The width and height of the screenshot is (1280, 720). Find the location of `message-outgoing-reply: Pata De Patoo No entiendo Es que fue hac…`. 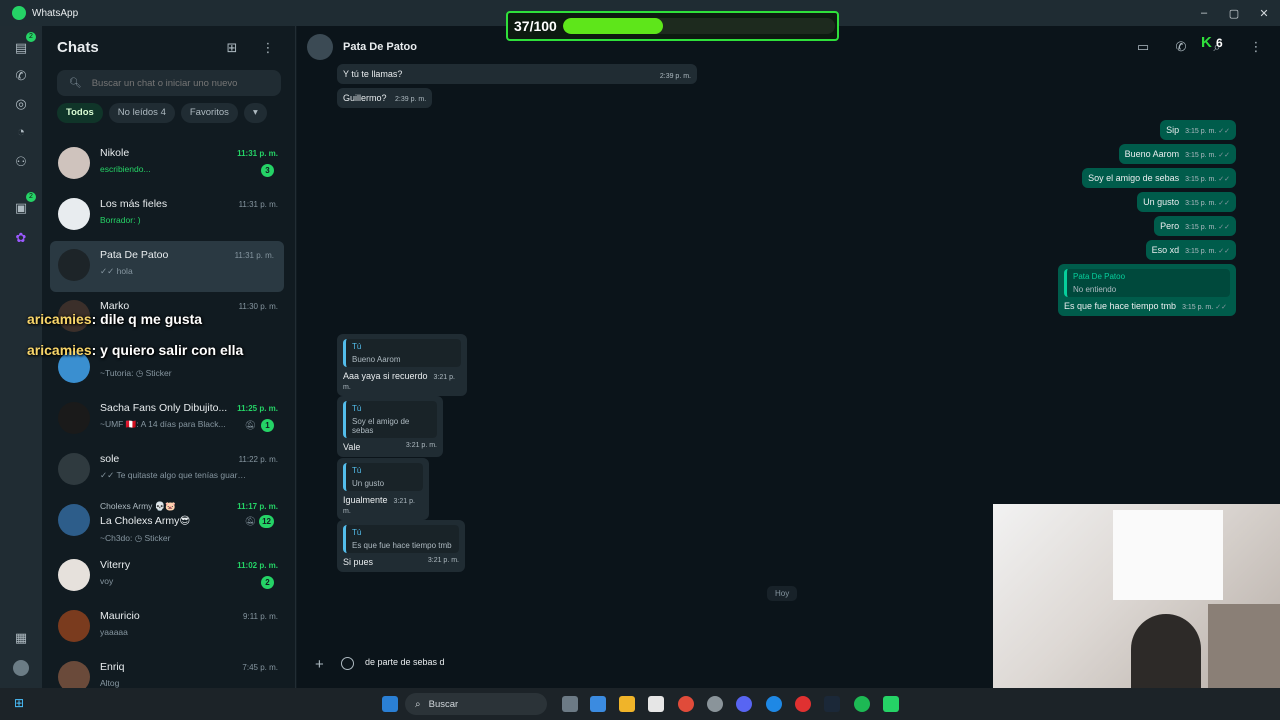

message-outgoing-reply: Pata De Patoo No entiendo Es que fue hac… is located at coordinates (1147, 290).